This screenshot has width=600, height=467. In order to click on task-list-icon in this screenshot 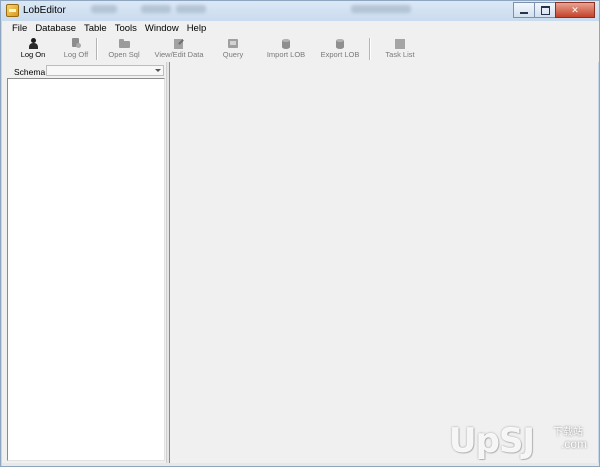, I will do `click(400, 43)`.